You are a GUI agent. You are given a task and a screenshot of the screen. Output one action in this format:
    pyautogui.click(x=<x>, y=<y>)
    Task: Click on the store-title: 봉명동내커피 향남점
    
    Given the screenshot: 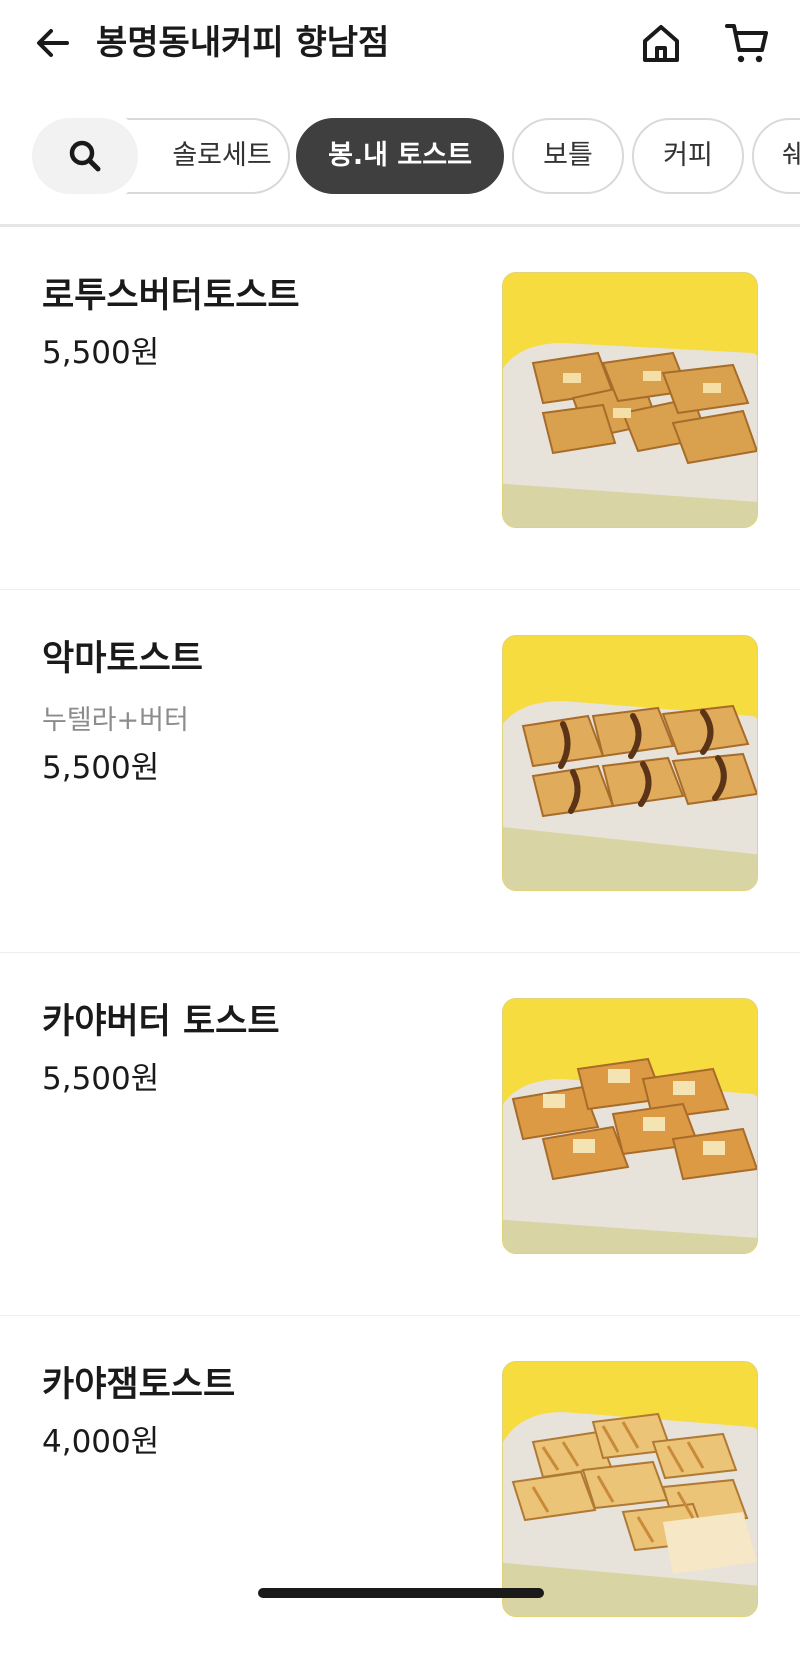 What is the action you would take?
    pyautogui.click(x=243, y=43)
    